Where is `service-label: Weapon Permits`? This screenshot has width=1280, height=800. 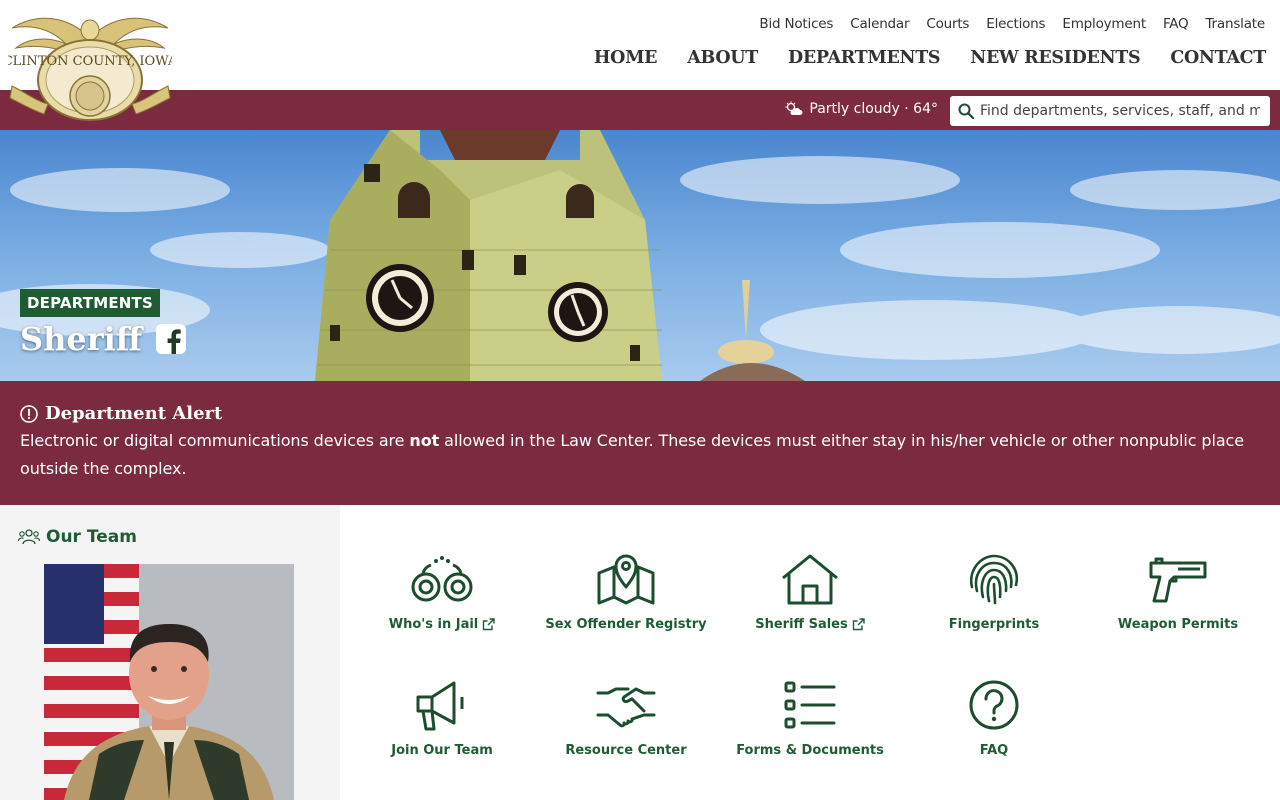
service-label: Weapon Permits is located at coordinates (1178, 624).